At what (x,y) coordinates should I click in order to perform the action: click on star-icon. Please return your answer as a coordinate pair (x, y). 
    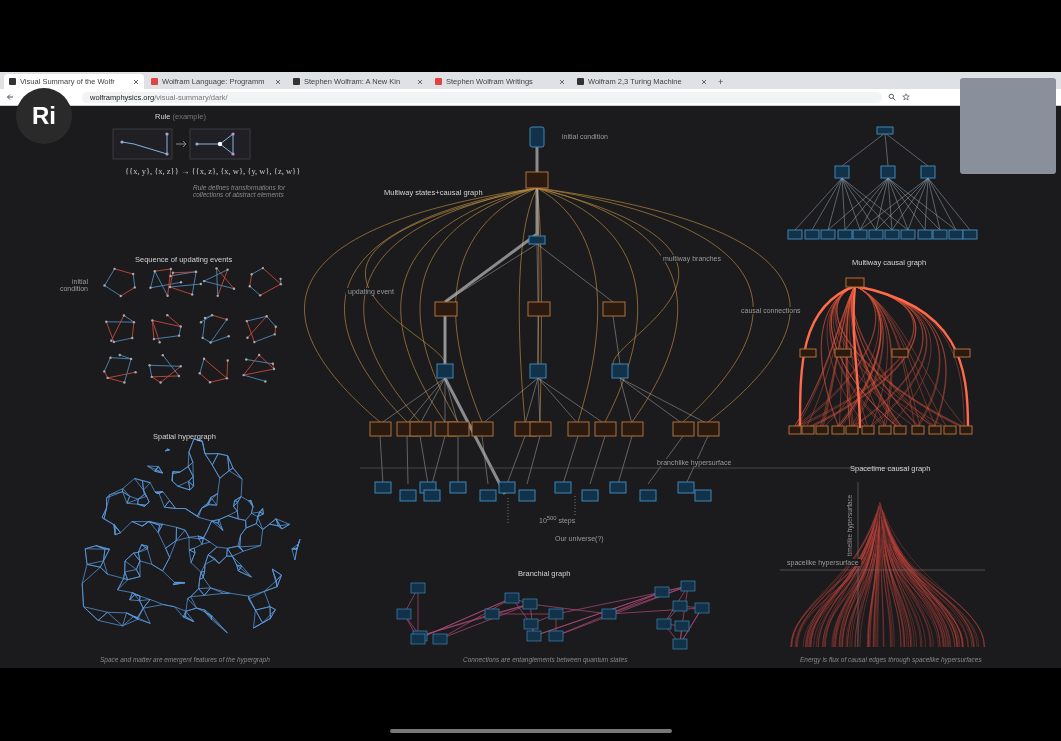
    Looking at the image, I should click on (906, 97).